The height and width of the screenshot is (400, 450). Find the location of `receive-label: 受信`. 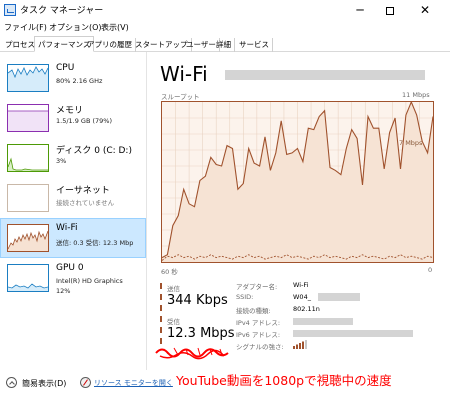

receive-label: 受信 is located at coordinates (173, 322).